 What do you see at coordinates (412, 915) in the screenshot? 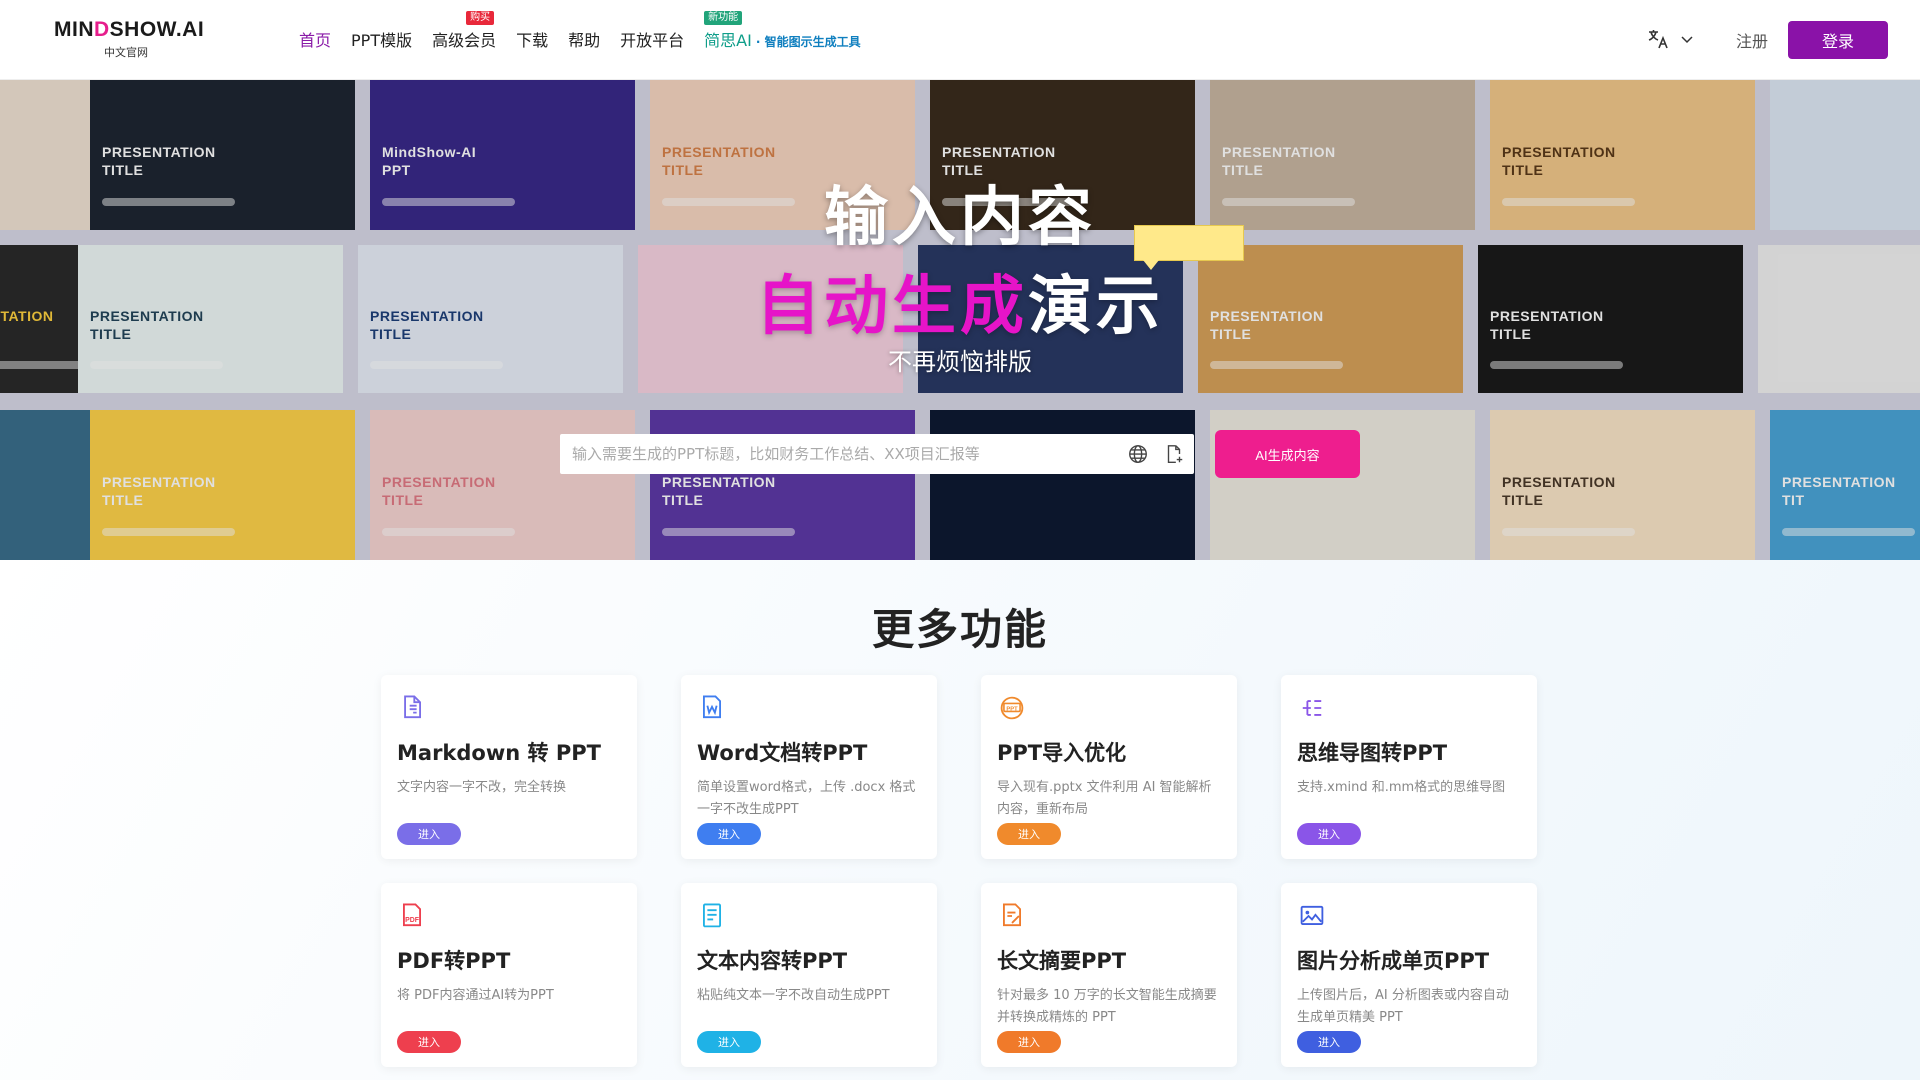
I see `pdf-file-icon: PDF` at bounding box center [412, 915].